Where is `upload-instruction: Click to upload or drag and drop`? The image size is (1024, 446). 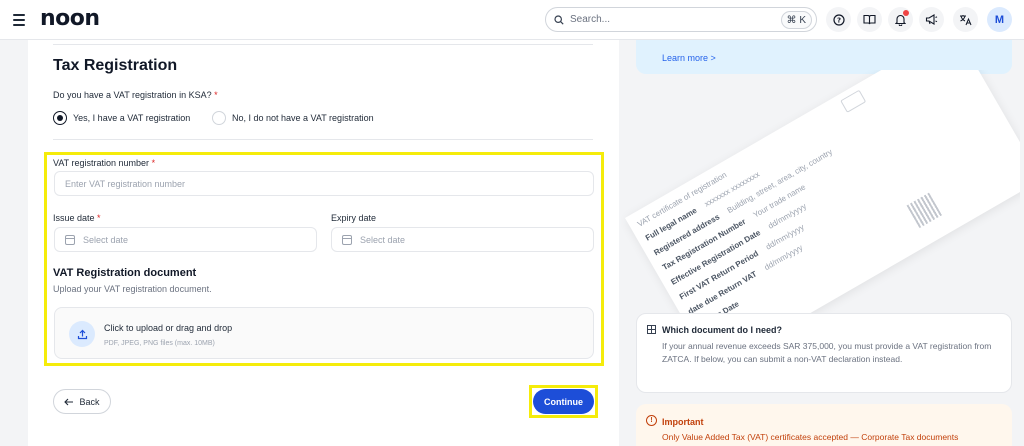
upload-instruction: Click to upload or drag and drop is located at coordinates (168, 328).